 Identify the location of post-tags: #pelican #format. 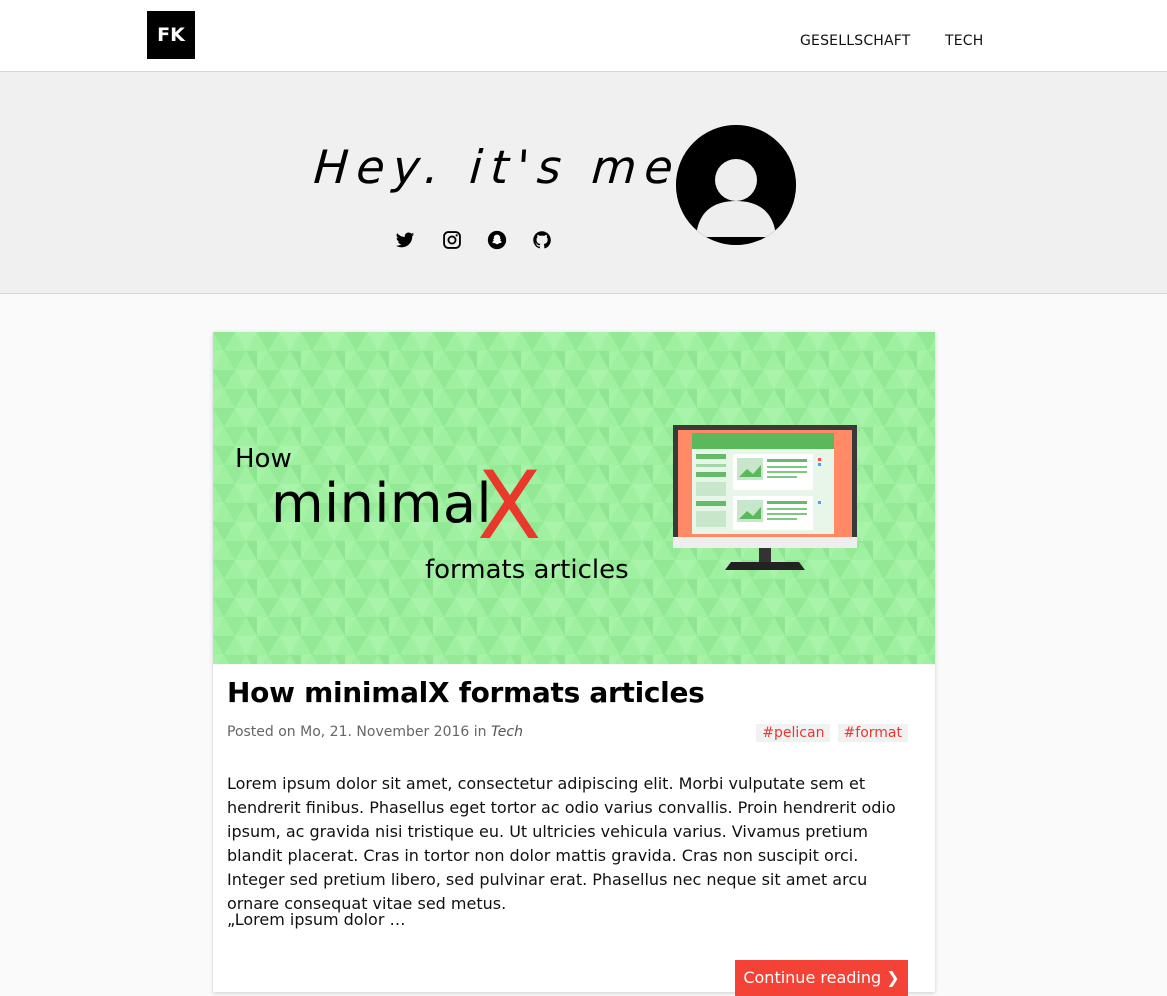
(831, 732).